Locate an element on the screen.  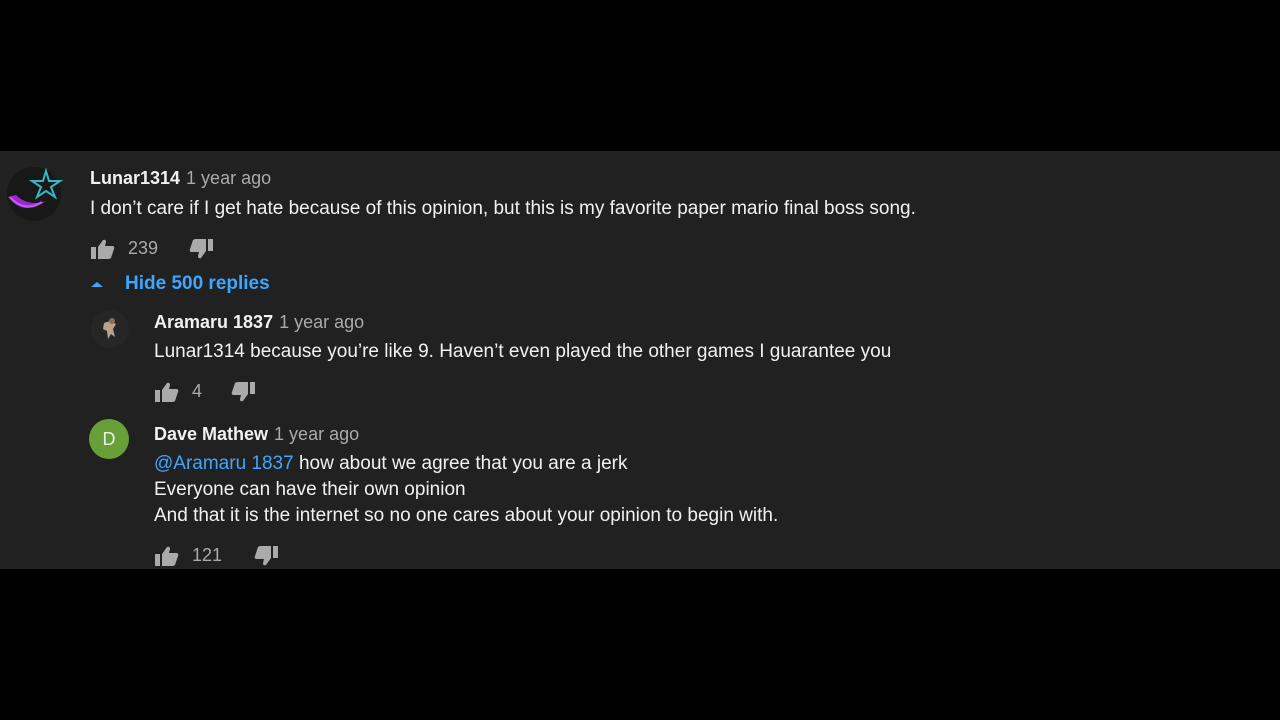
mention-link: @Aramaru 1837 is located at coordinates (224, 463).